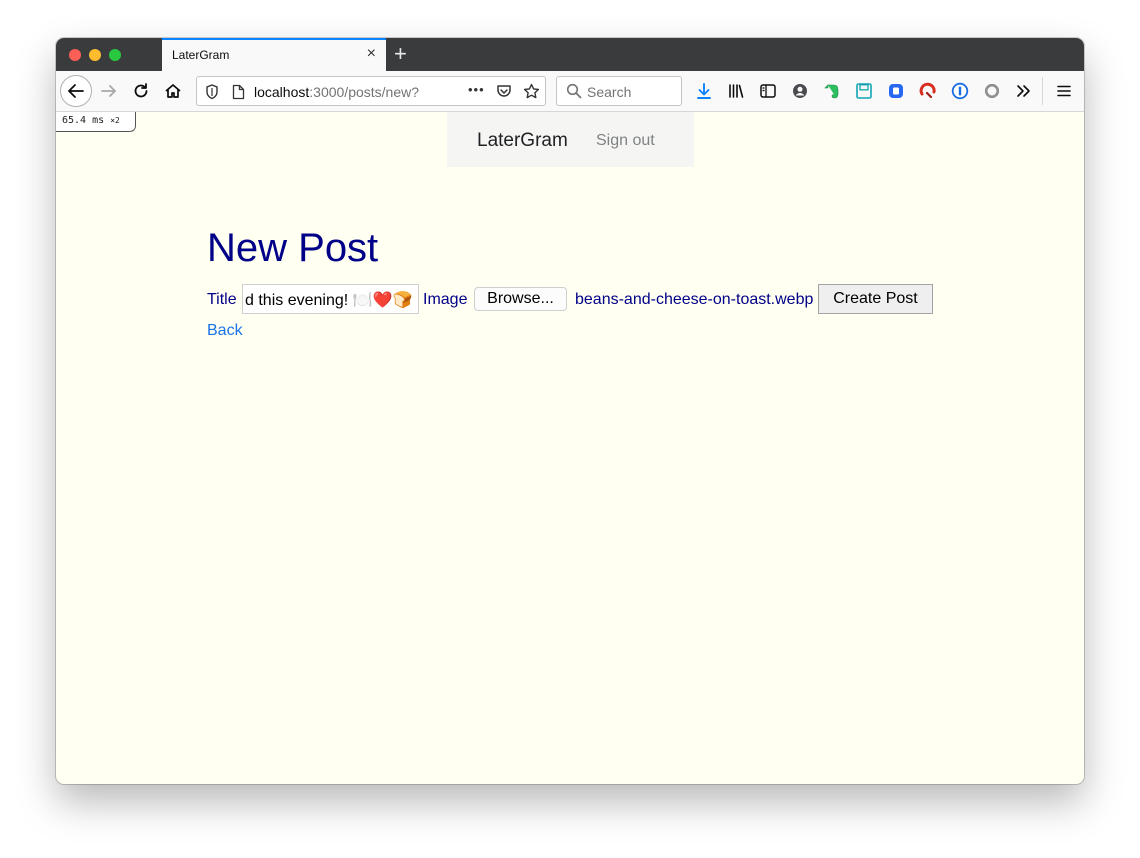 This screenshot has width=1140, height=858. Describe the element at coordinates (960, 91) in the screenshot. I see `password-manager-icon` at that location.